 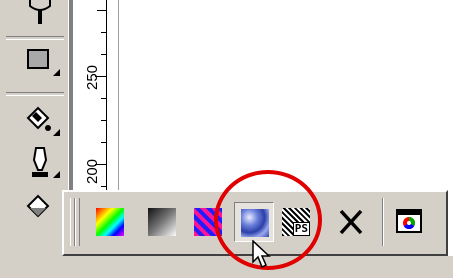 What do you see at coordinates (41, 61) in the screenshot?
I see `rectangle-tool-button` at bounding box center [41, 61].